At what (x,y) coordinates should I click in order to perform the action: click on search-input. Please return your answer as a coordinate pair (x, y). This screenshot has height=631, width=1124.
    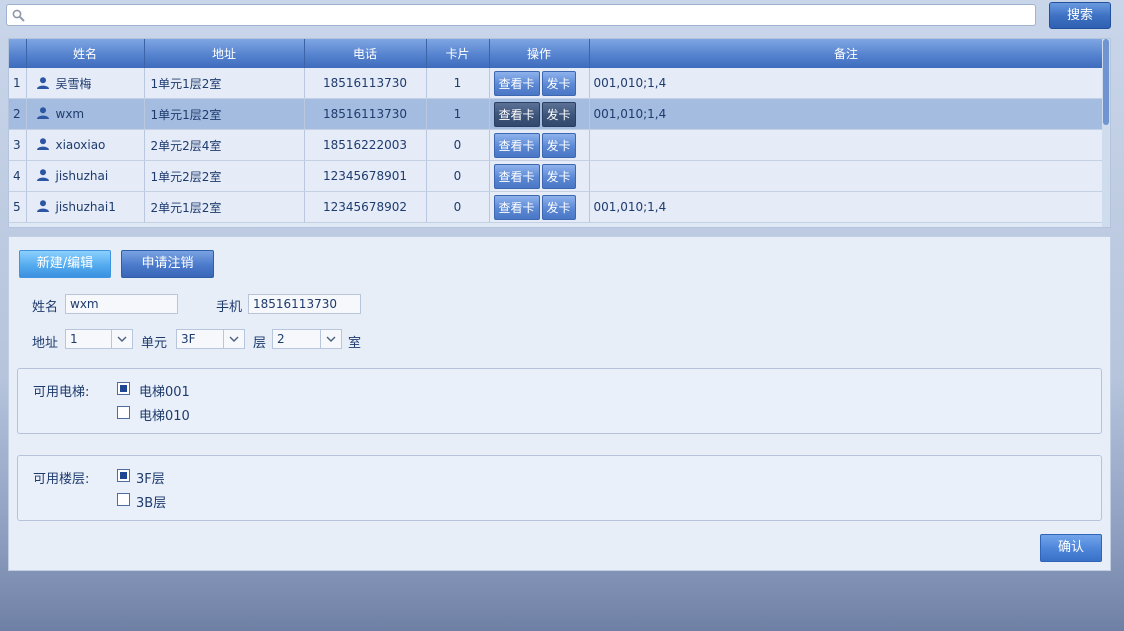
    Looking at the image, I should click on (528, 16).